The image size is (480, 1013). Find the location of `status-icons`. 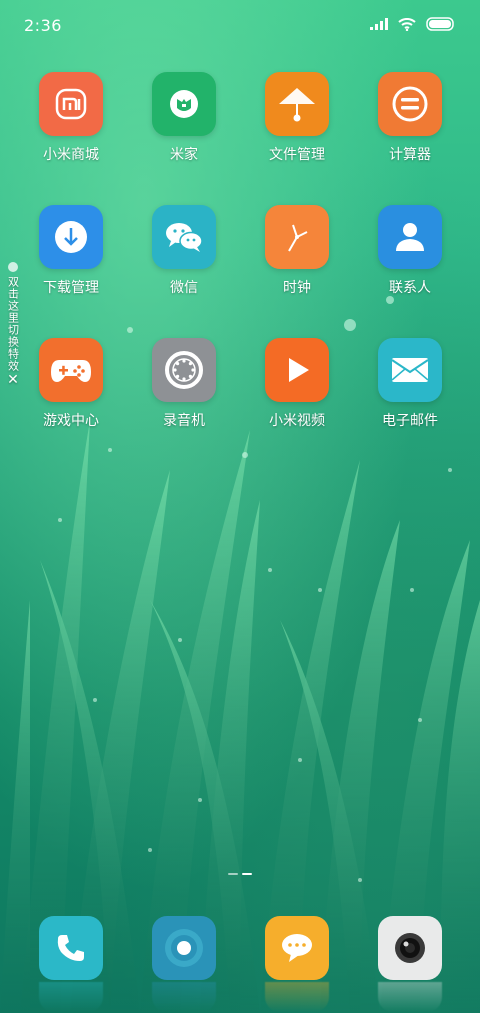

status-icons is located at coordinates (413, 24).